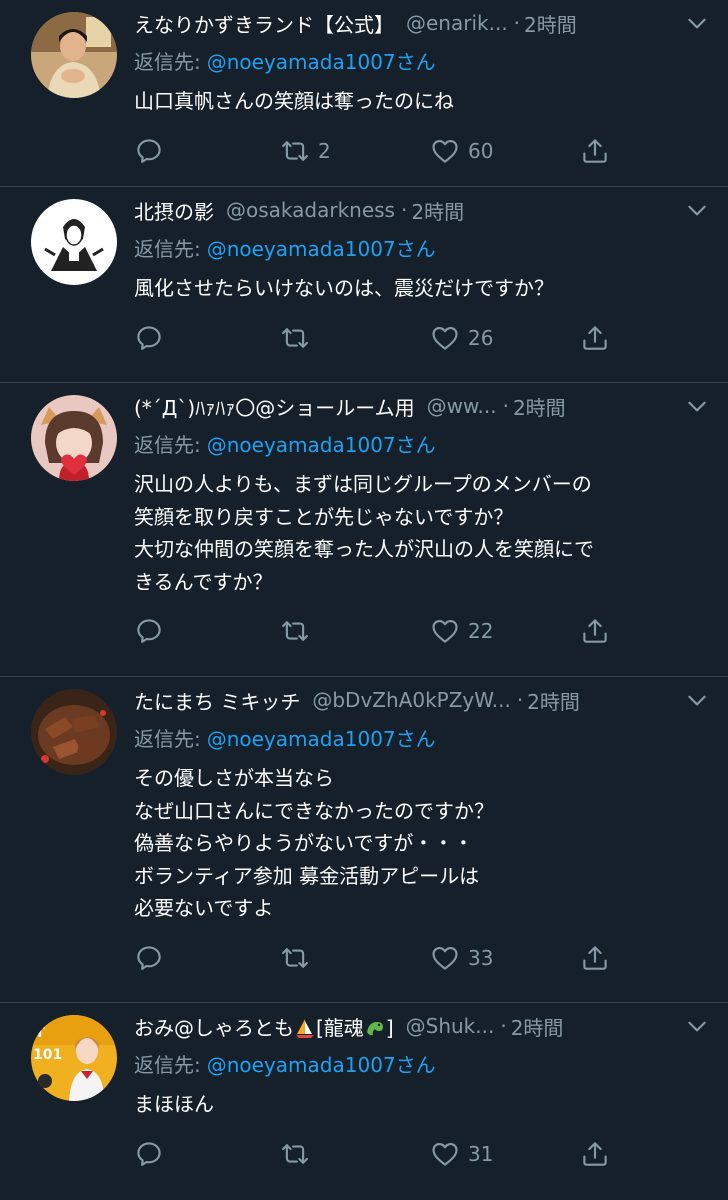 Image resolution: width=728 pixels, height=1200 pixels. Describe the element at coordinates (481, 631) in the screenshot. I see `like-count: 22` at that location.